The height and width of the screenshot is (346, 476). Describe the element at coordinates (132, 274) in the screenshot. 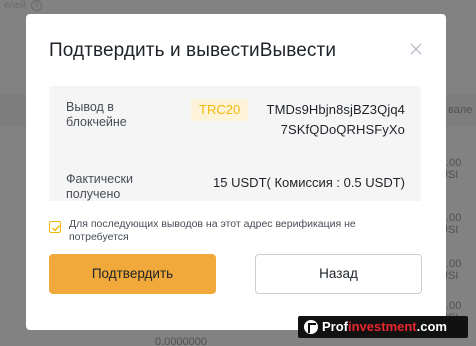

I see `confirm-button: Подтвердить` at that location.